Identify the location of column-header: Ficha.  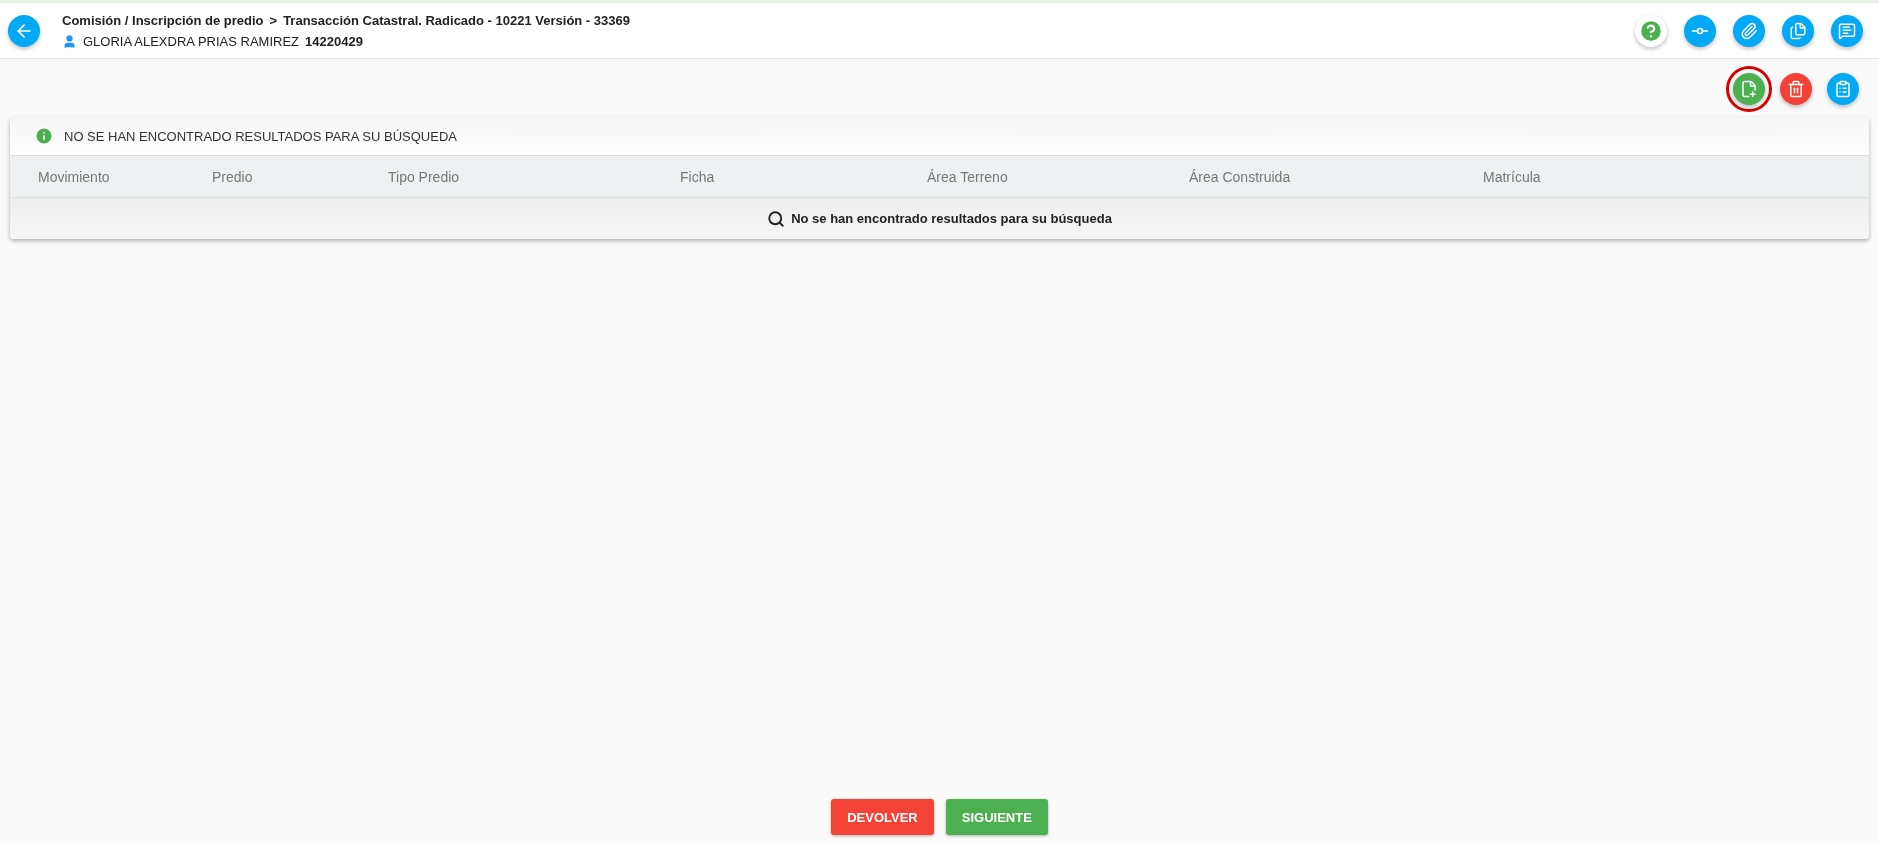
(698, 176).